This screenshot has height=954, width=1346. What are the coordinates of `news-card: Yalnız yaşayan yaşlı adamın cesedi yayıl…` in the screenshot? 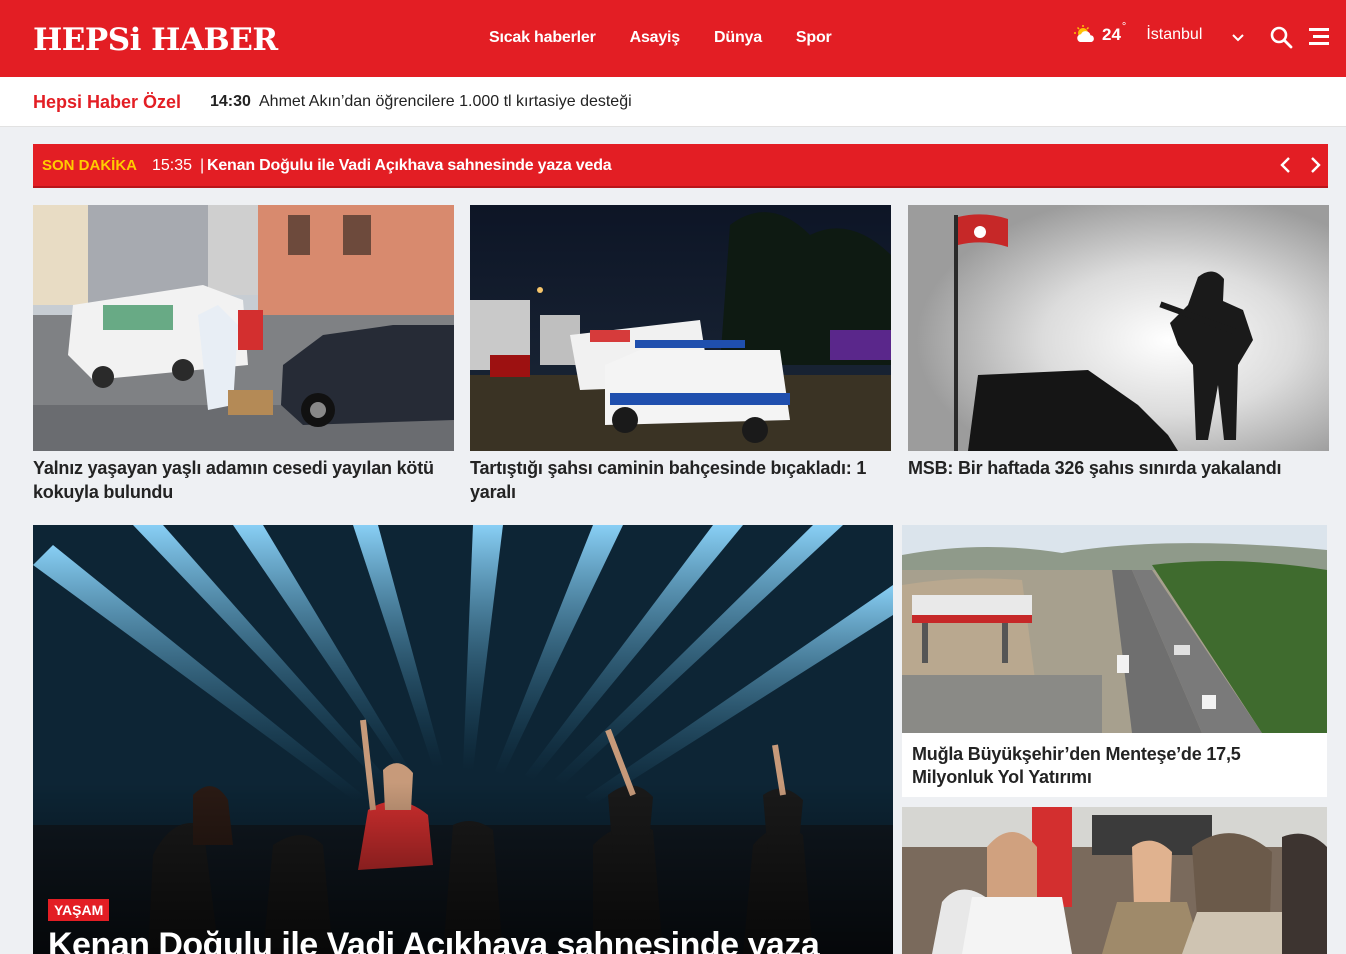 It's located at (243, 354).